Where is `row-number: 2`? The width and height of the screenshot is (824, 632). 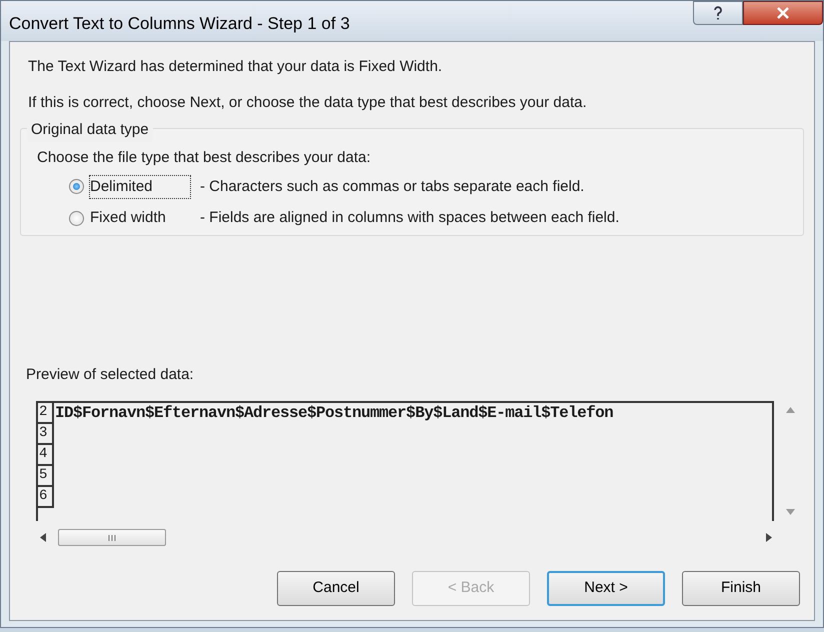 row-number: 2 is located at coordinates (46, 413).